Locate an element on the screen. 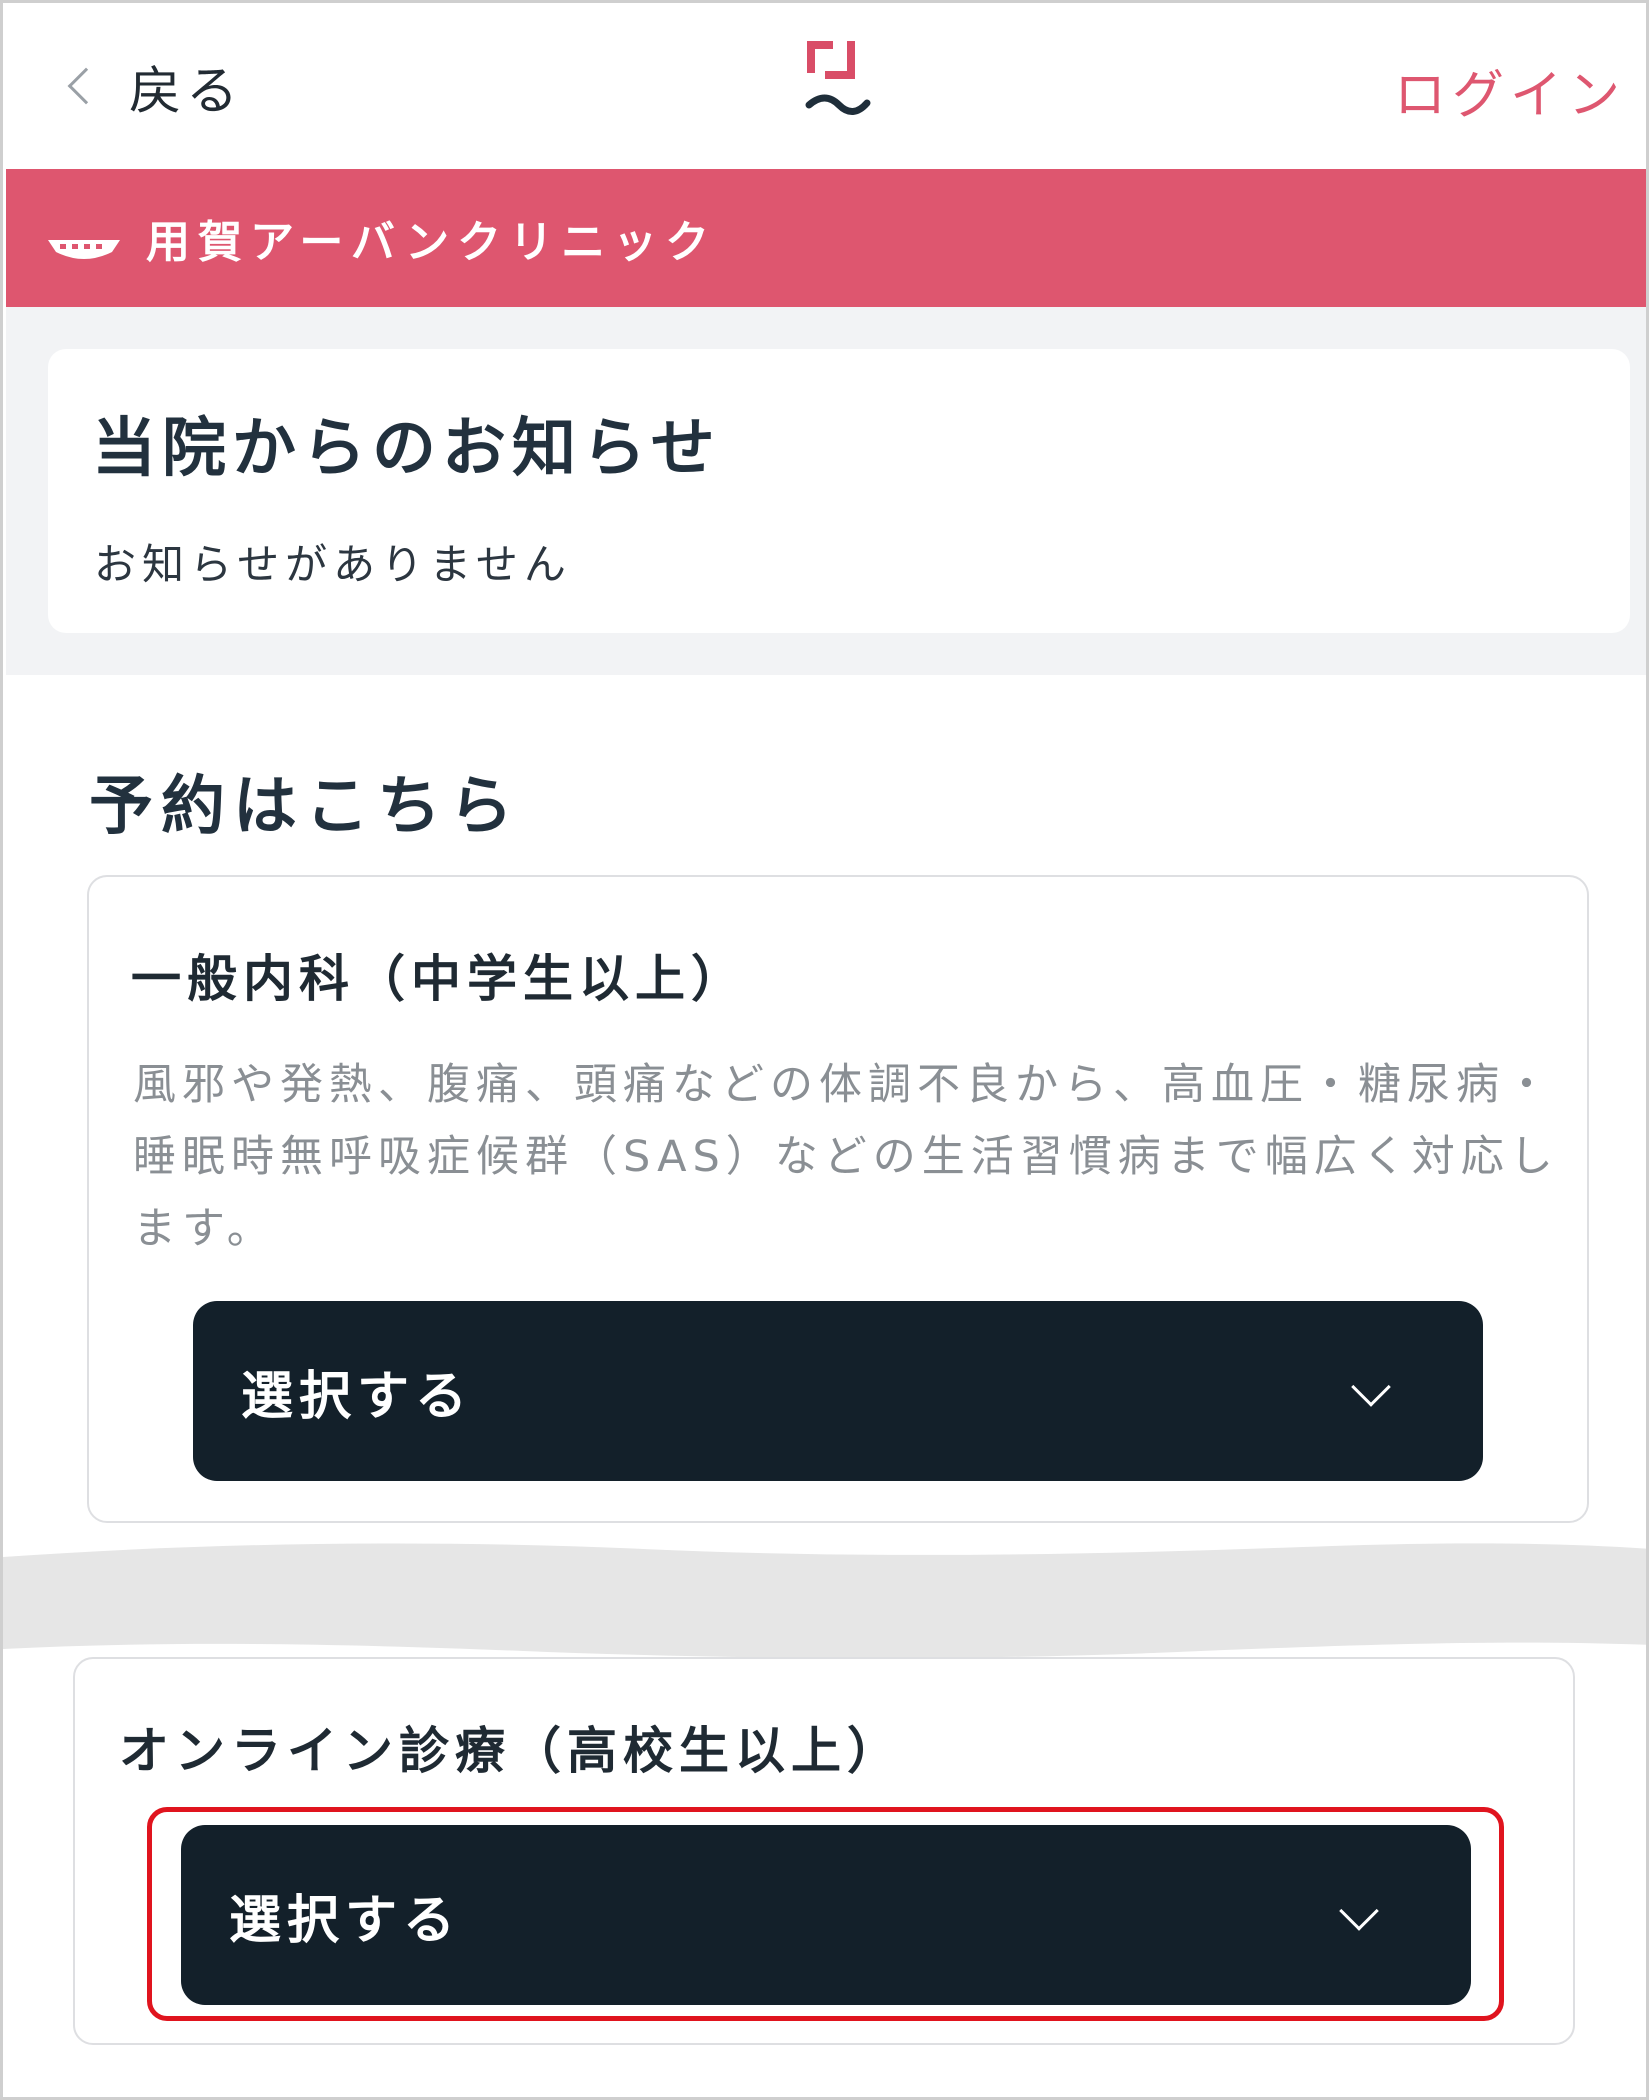 The width and height of the screenshot is (1649, 2100). clinic-emblem-icon is located at coordinates (84, 249).